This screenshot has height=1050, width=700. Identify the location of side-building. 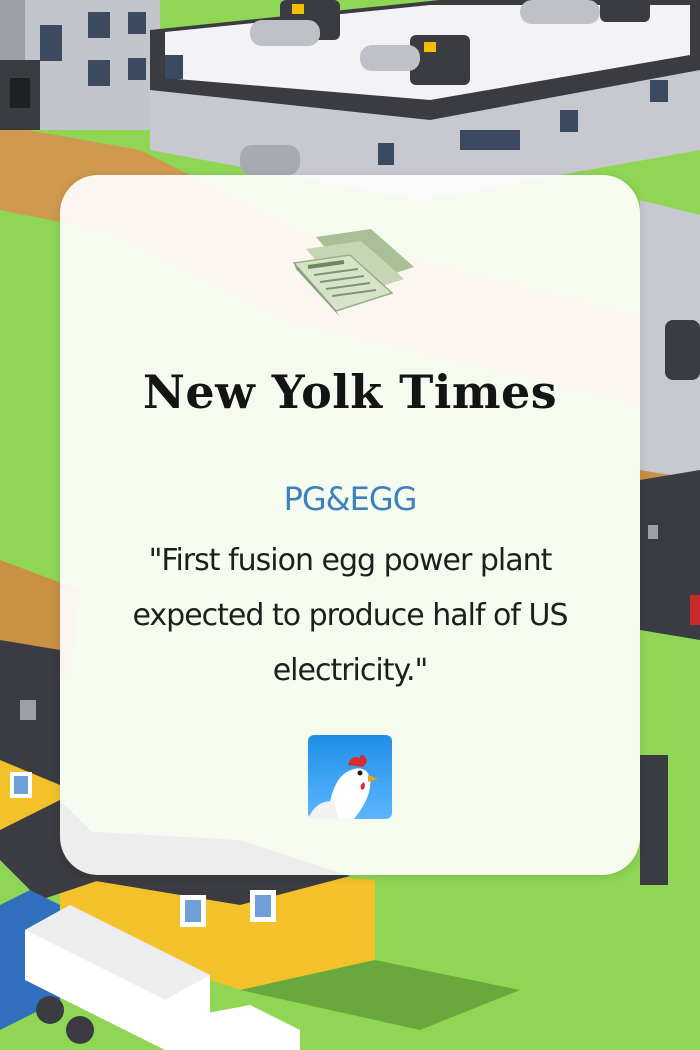
(670, 420).